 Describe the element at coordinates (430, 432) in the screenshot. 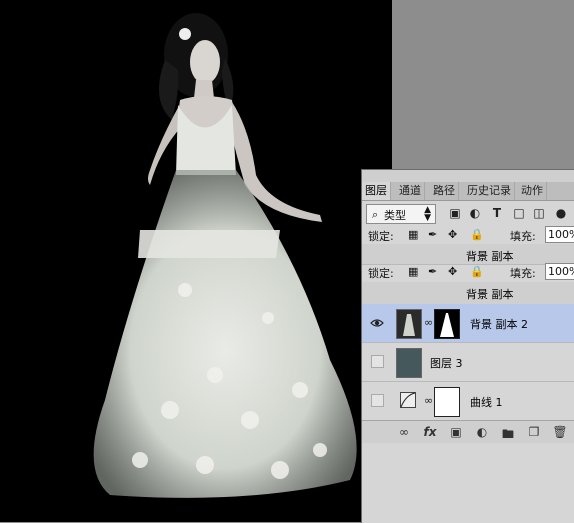

I see `fx-icon: fx` at that location.